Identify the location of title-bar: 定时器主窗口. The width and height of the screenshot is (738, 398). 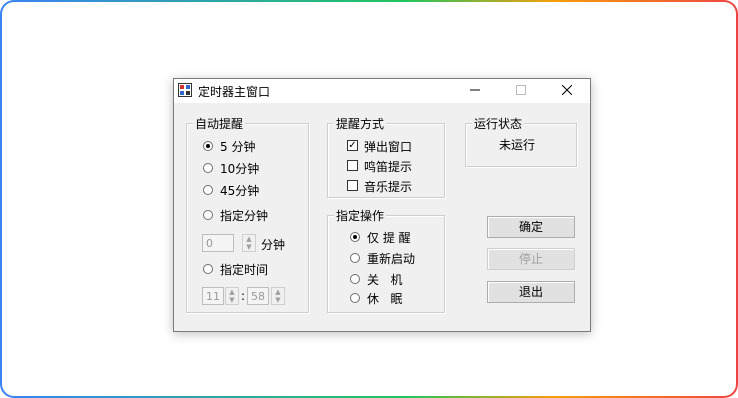
(382, 91).